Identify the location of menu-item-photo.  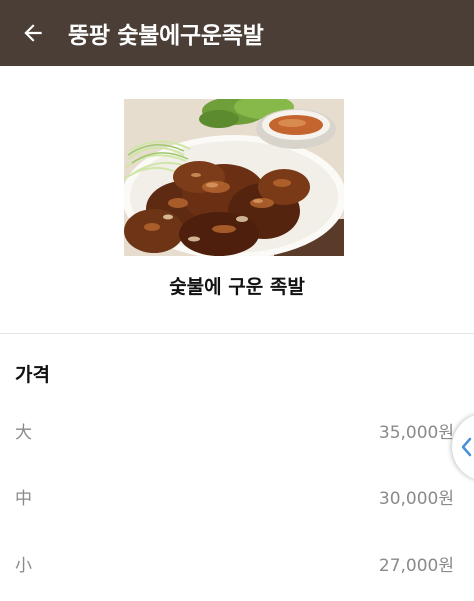
(234, 177).